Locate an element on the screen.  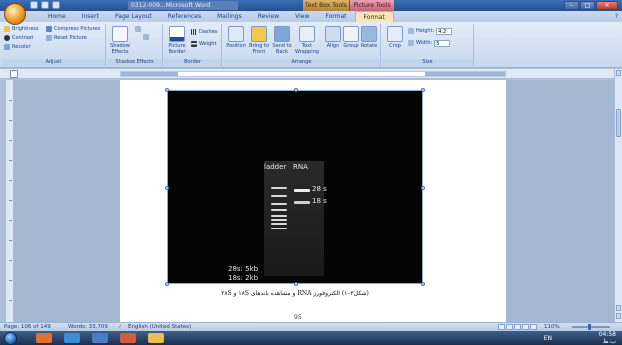
page-count: Page: 106 of 149 is located at coordinates (27, 327).